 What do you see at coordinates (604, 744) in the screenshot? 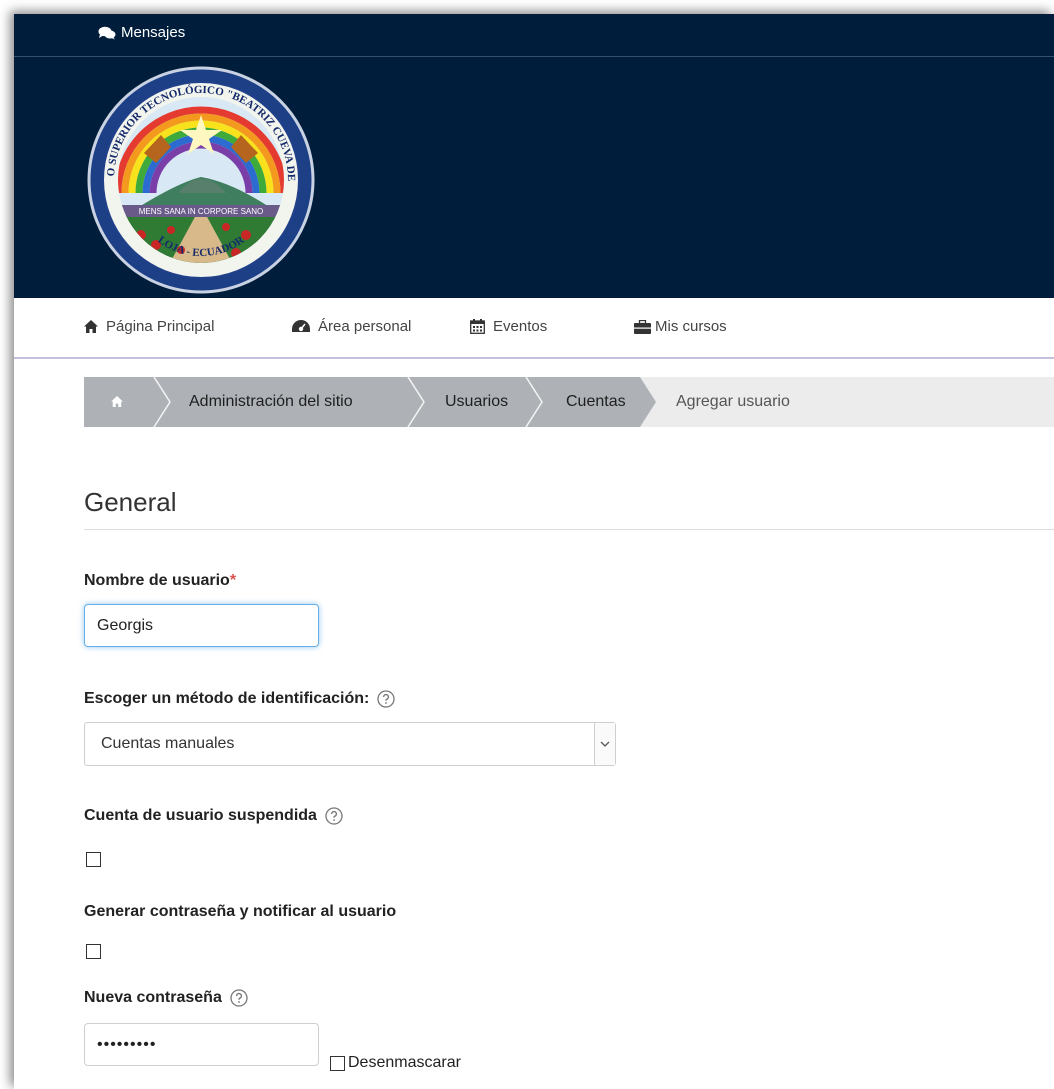
I see `chevron-down-icon` at bounding box center [604, 744].